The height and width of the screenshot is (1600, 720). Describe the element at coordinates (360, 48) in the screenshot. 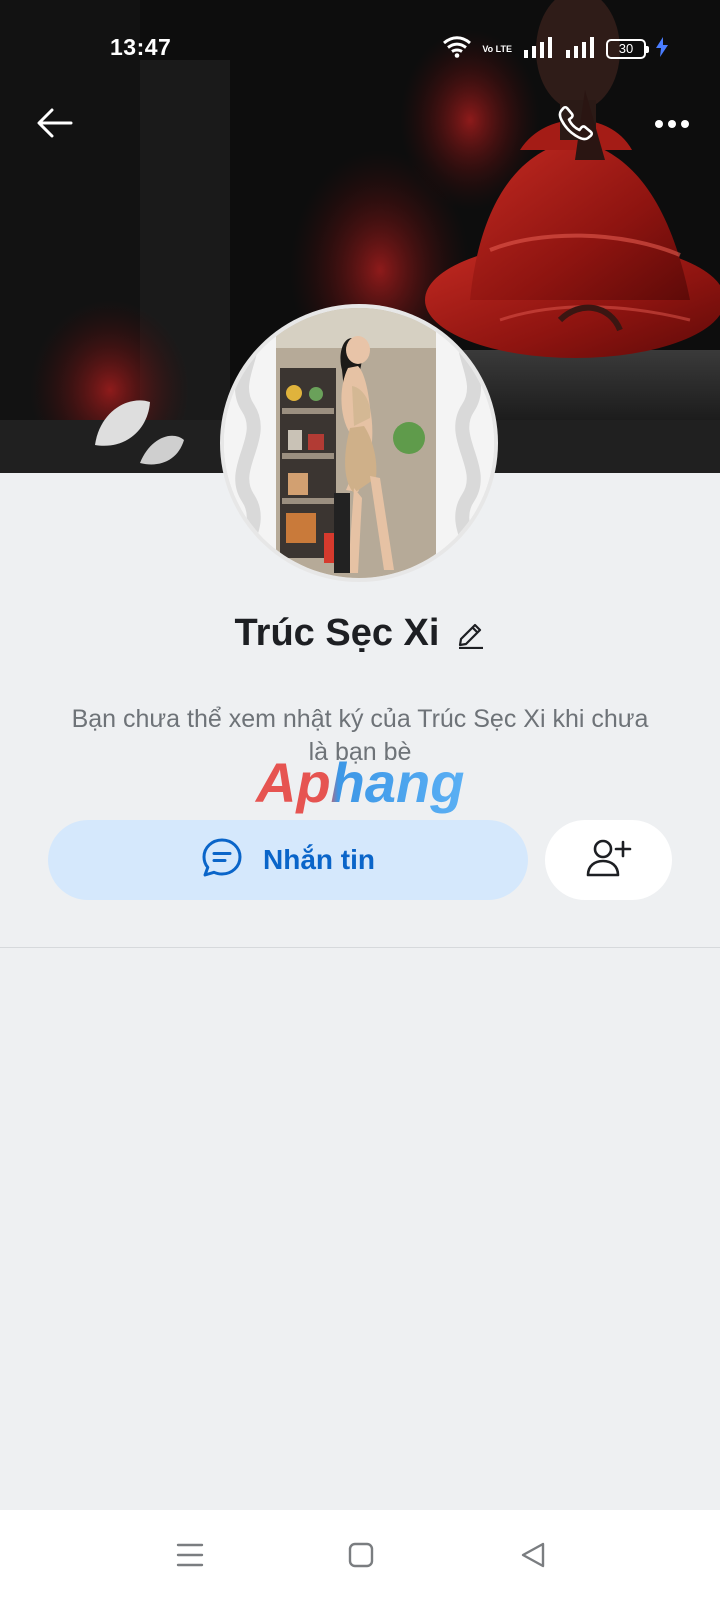

I see `status-bar: 13:47 Vo LTE 30` at that location.